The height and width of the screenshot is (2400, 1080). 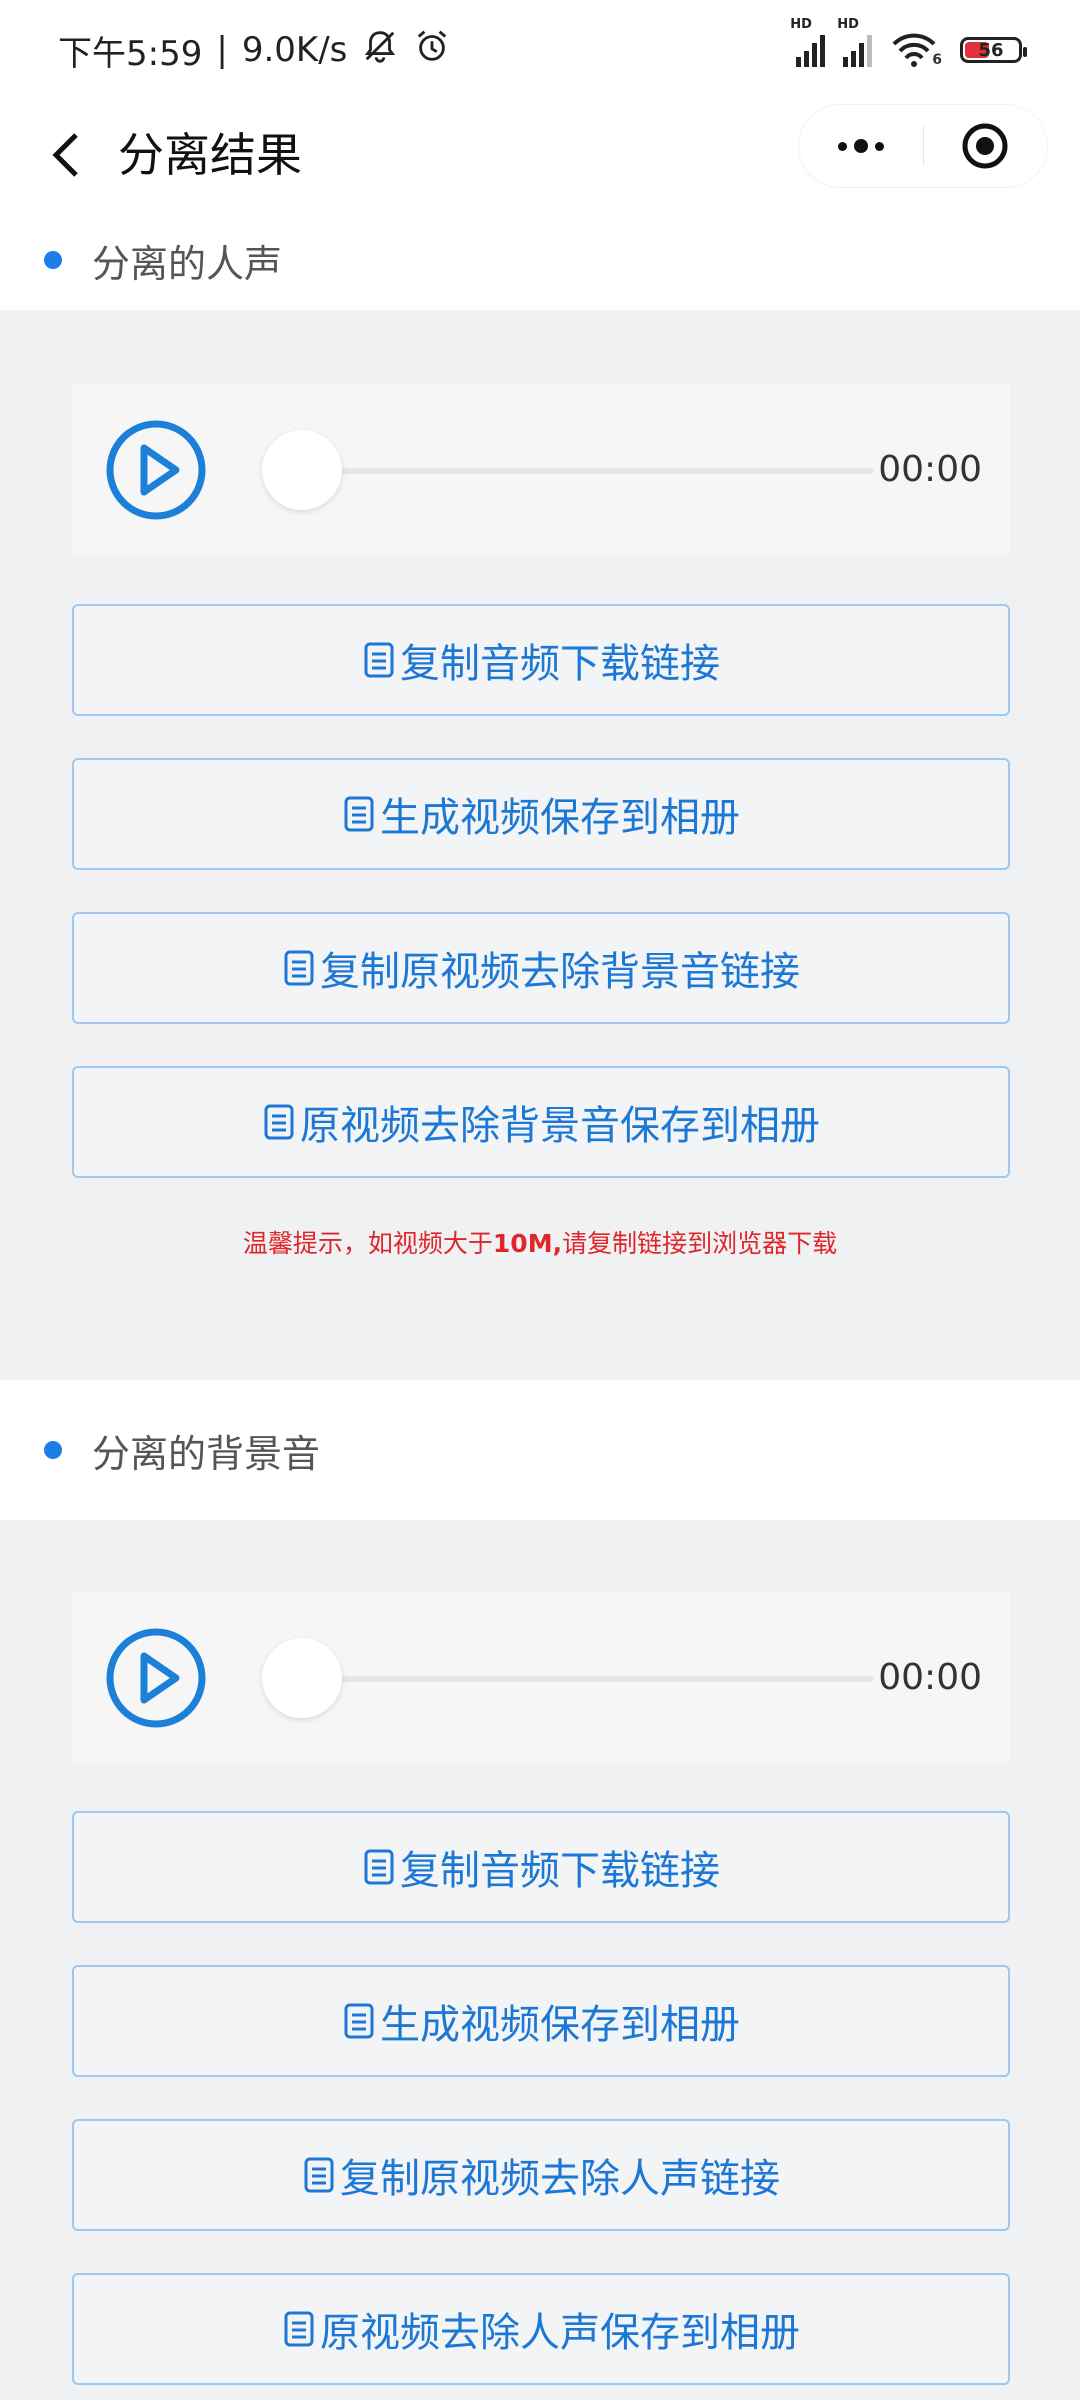 I want to click on save-no-vocals-video-button: 原视频去除人声保存到相册, so click(x=541, y=2329).